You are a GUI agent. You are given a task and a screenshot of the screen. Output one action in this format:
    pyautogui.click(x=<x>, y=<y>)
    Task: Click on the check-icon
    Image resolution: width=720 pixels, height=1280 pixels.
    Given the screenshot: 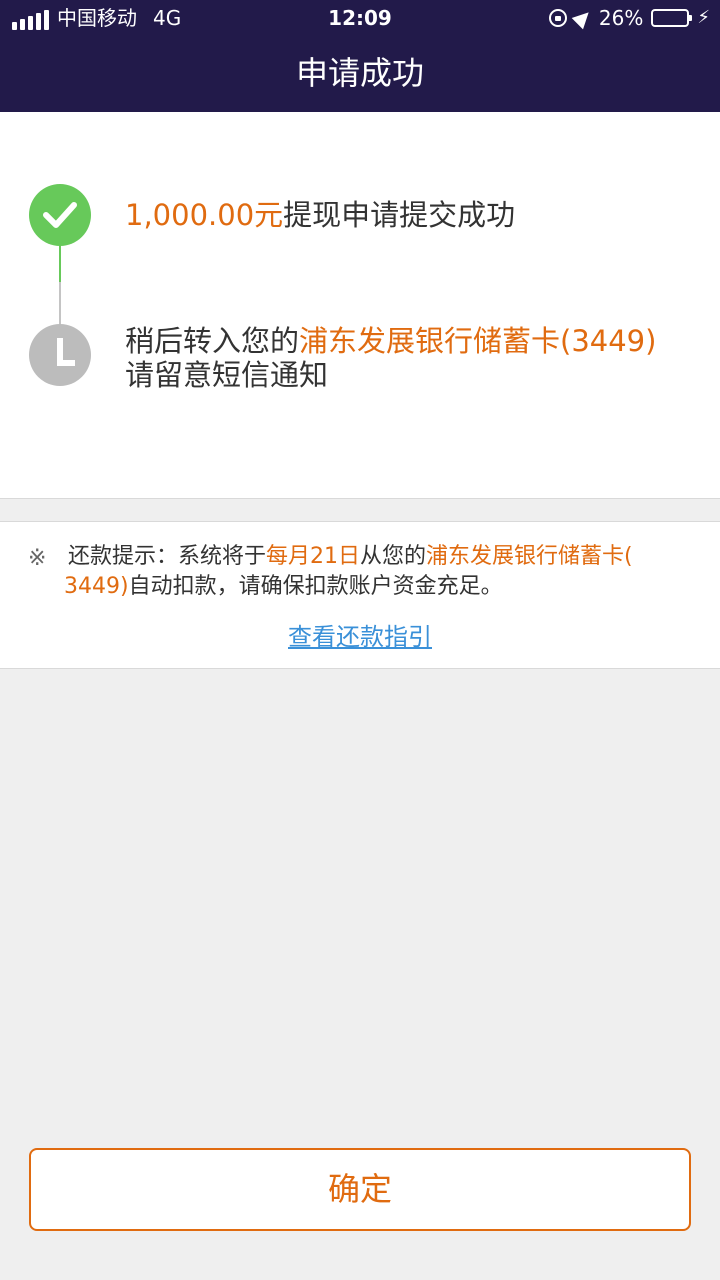 What is the action you would take?
    pyautogui.click(x=60, y=215)
    